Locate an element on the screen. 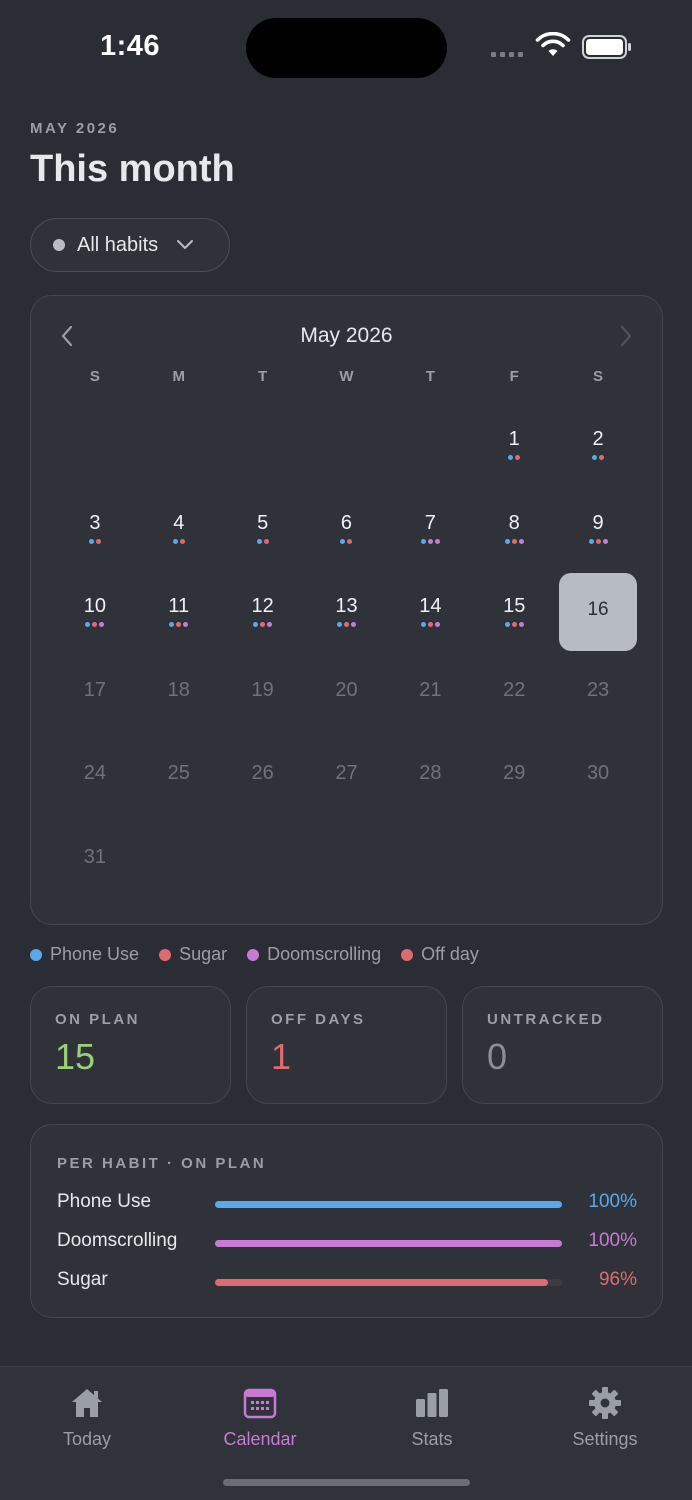  home-icon is located at coordinates (87, 1403).